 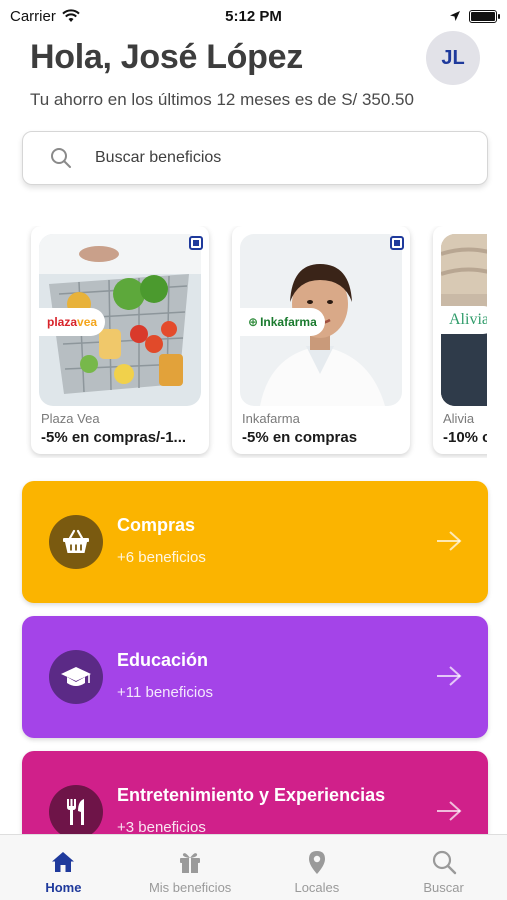 I want to click on location-arrow-icon, so click(x=455, y=16).